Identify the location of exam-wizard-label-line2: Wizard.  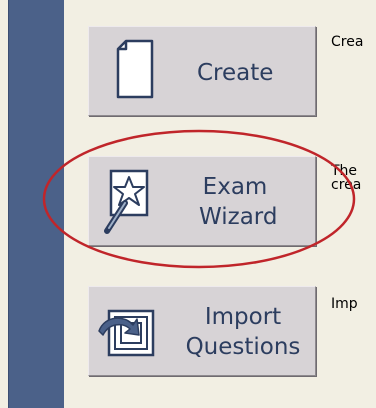
(238, 217).